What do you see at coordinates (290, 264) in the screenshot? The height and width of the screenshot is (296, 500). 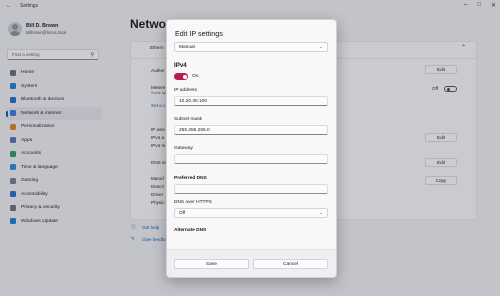 I see `cancel-button: Cancel` at bounding box center [290, 264].